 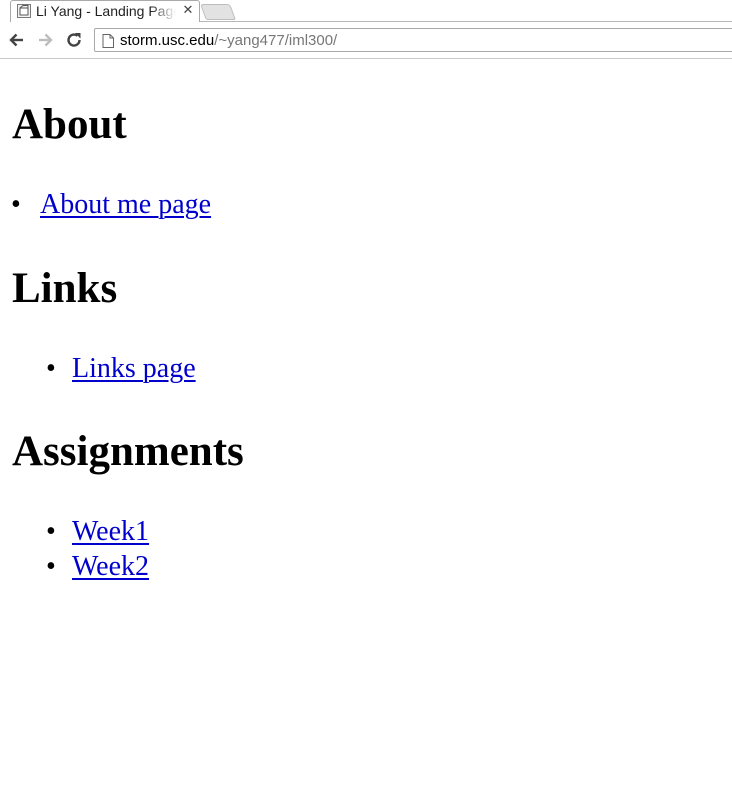 I want to click on page-icon, so click(x=108, y=41).